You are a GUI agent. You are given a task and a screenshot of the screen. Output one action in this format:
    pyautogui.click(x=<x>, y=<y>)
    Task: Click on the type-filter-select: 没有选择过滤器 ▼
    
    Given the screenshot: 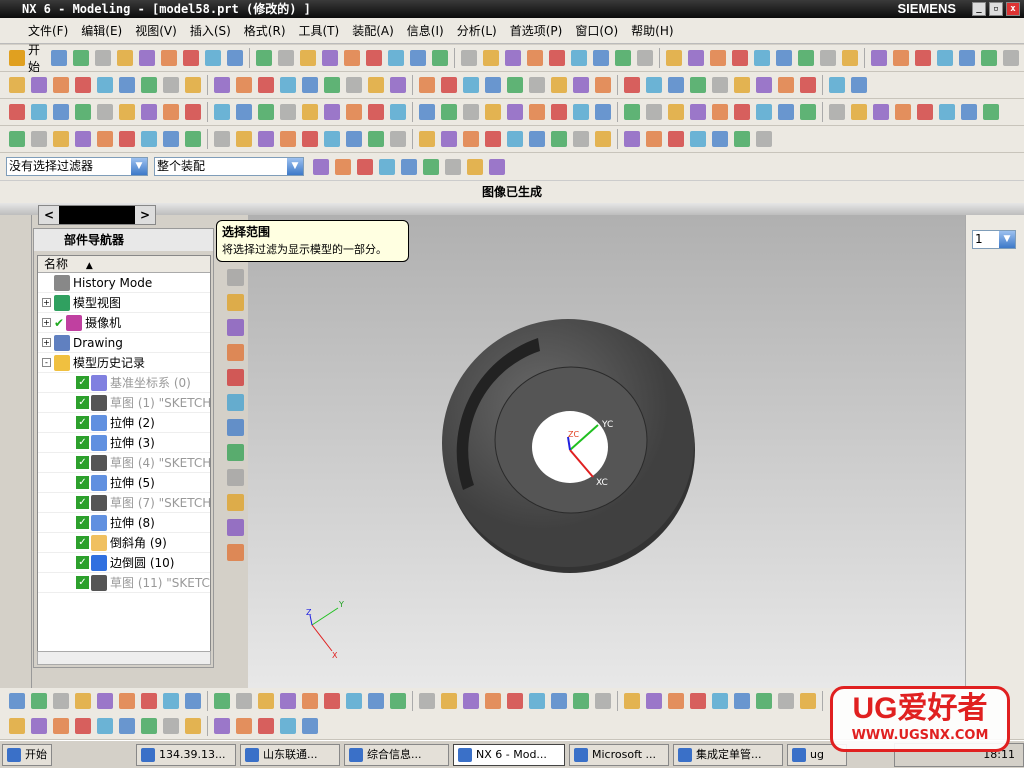 What is the action you would take?
    pyautogui.click(x=77, y=166)
    